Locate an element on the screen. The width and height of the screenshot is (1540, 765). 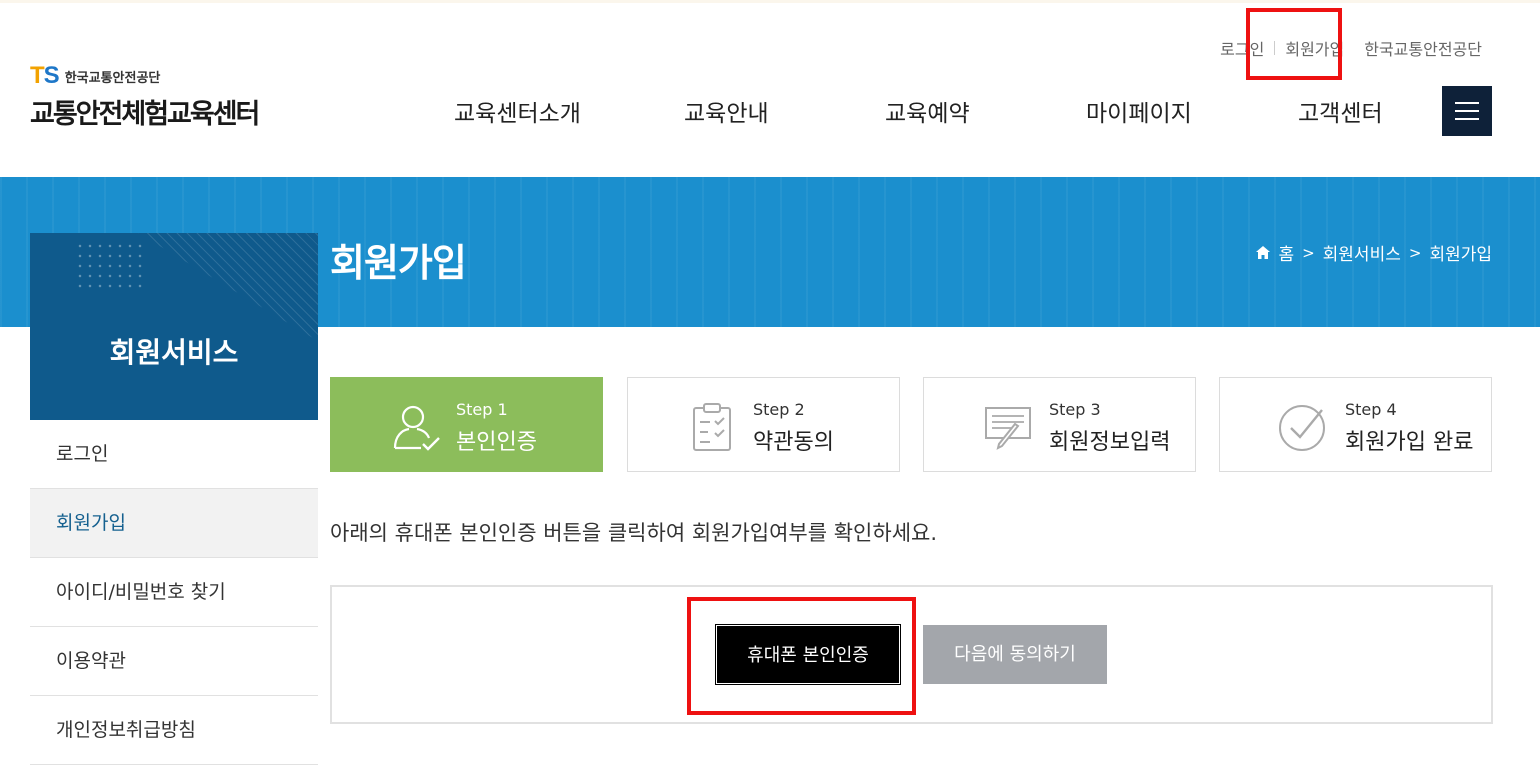
side-item-login: 로그인 is located at coordinates (174, 454).